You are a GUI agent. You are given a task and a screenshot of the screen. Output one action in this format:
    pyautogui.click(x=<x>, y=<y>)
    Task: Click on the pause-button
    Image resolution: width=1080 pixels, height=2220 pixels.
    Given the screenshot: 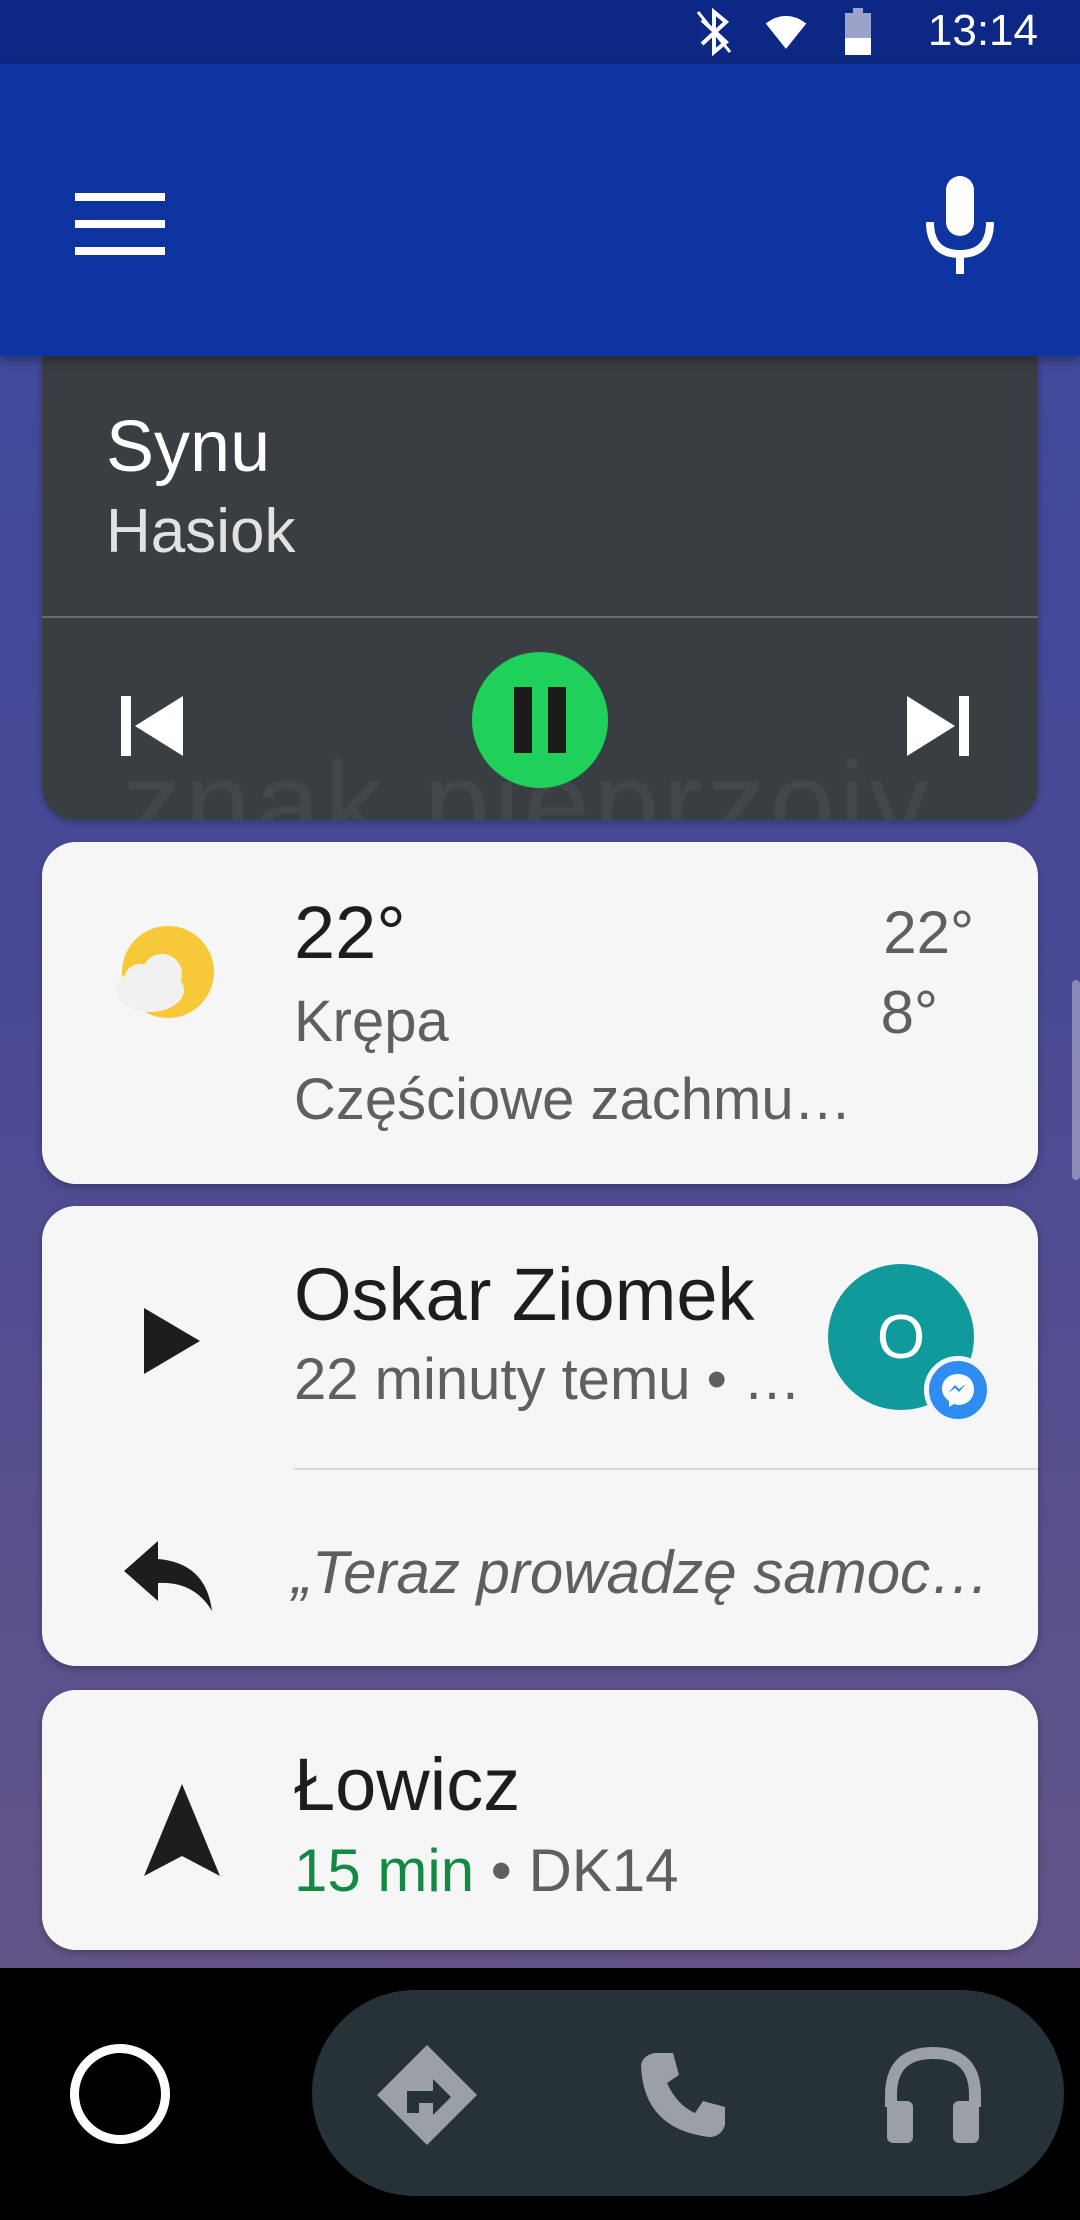 What is the action you would take?
    pyautogui.click(x=540, y=720)
    